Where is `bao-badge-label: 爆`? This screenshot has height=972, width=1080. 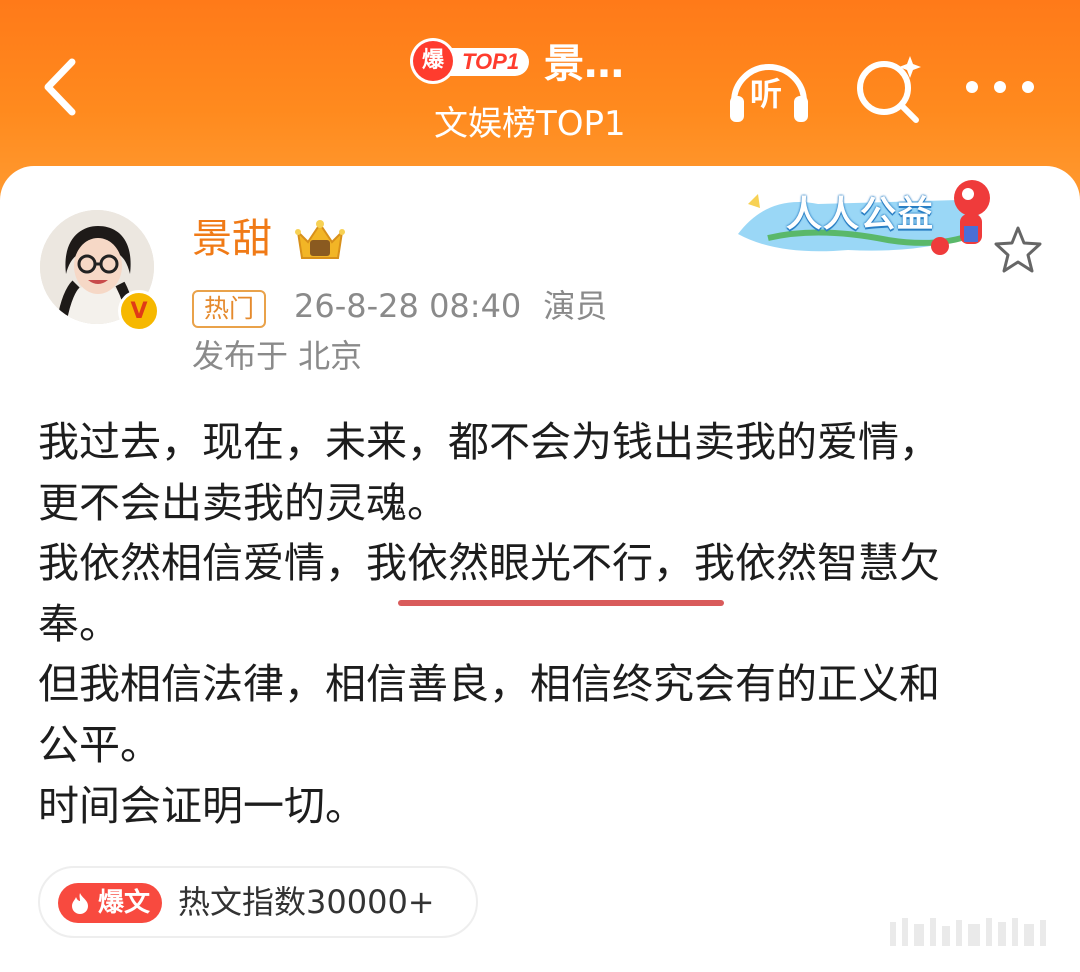
bao-badge-label: 爆 is located at coordinates (433, 61).